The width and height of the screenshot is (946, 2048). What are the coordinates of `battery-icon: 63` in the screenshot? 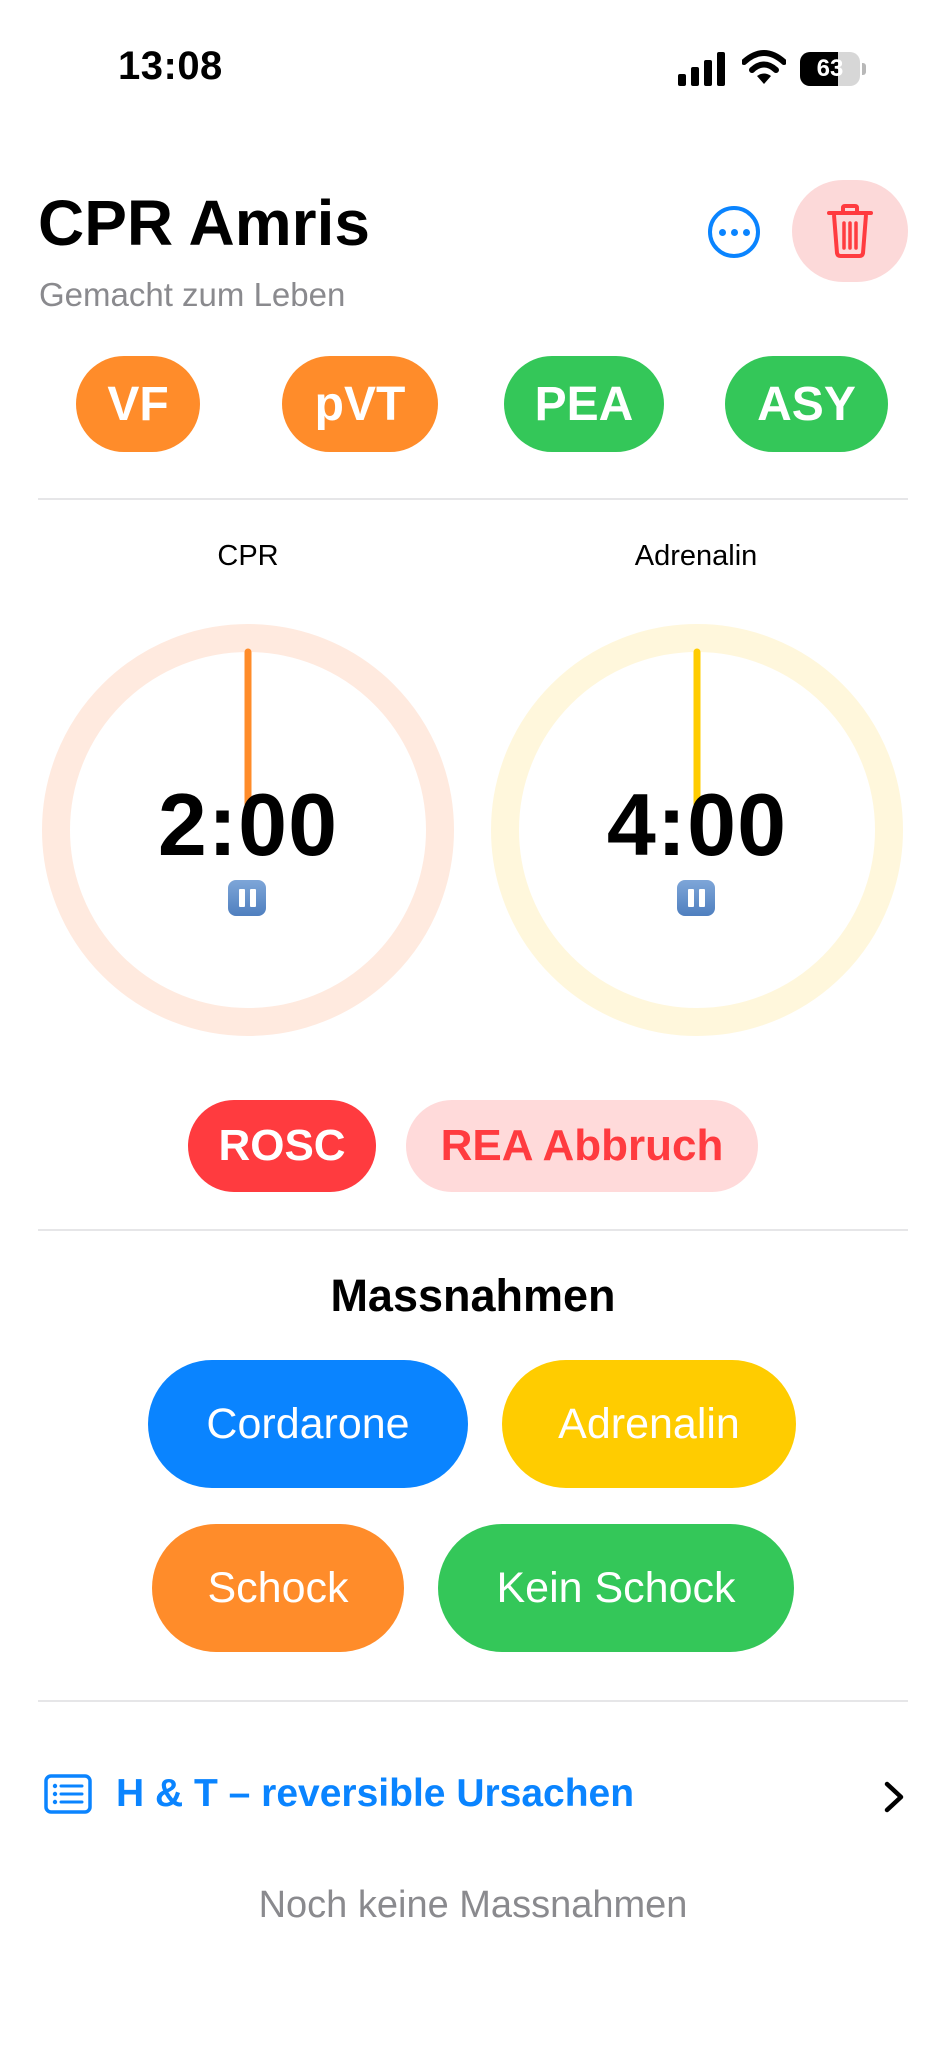 It's located at (833, 69).